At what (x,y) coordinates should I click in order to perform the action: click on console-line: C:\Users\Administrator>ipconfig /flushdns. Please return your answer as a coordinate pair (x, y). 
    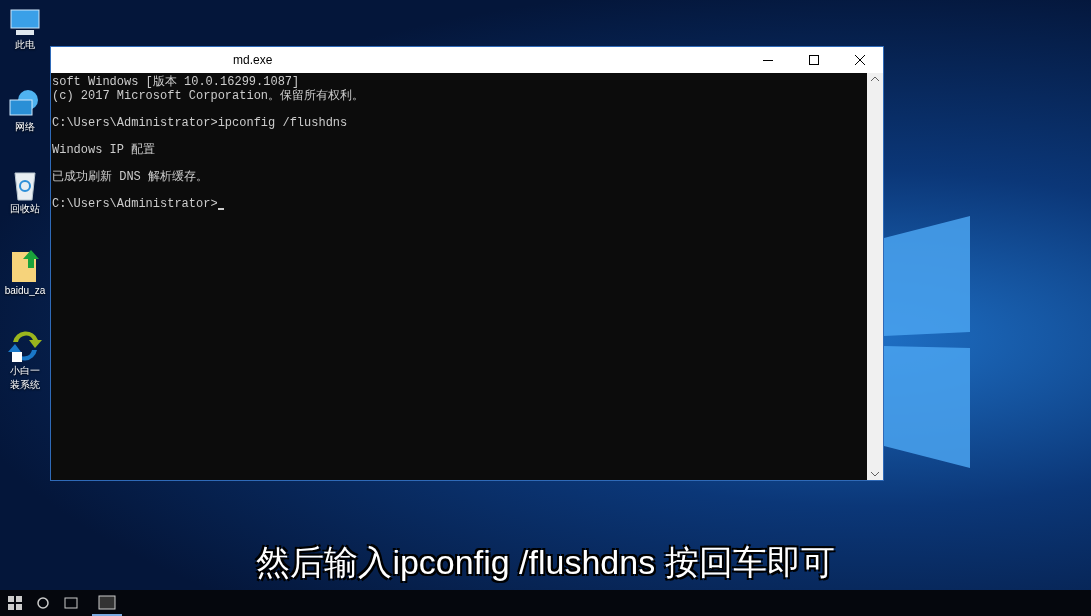
    Looking at the image, I should click on (200, 122).